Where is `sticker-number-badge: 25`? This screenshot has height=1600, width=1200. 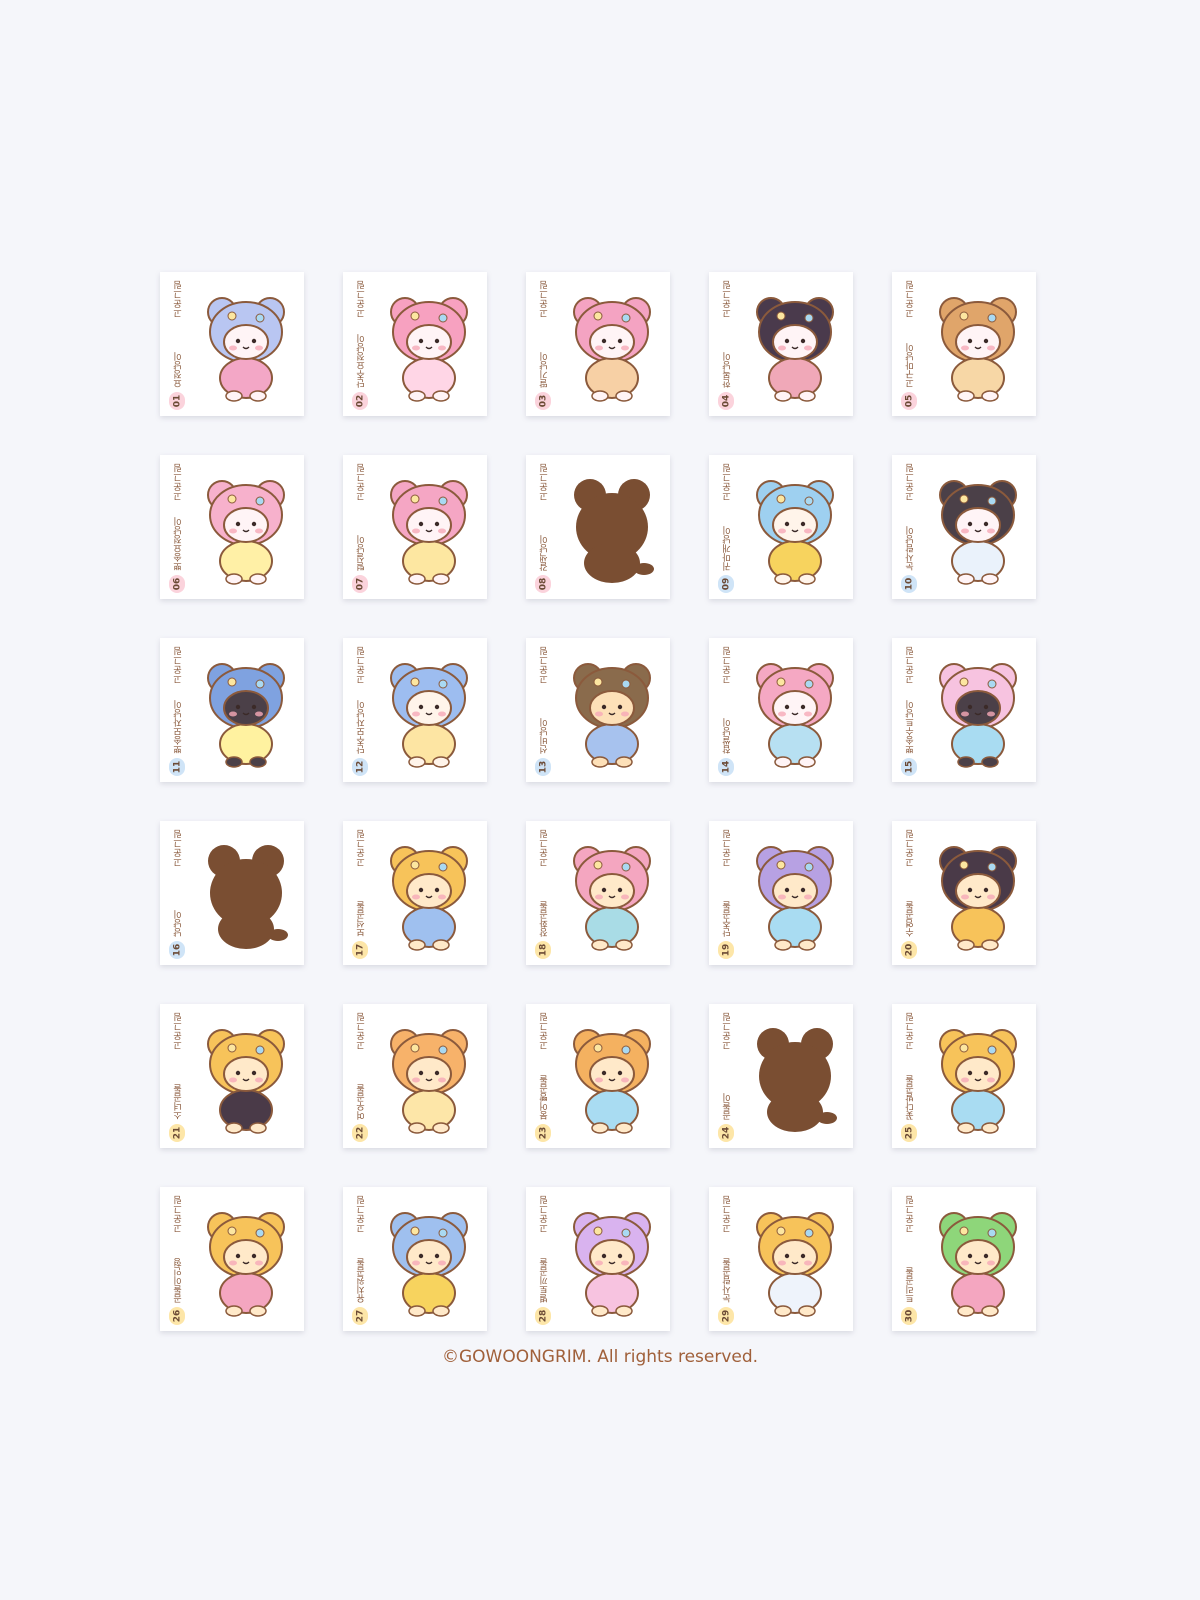
sticker-number-badge: 25 is located at coordinates (909, 1133).